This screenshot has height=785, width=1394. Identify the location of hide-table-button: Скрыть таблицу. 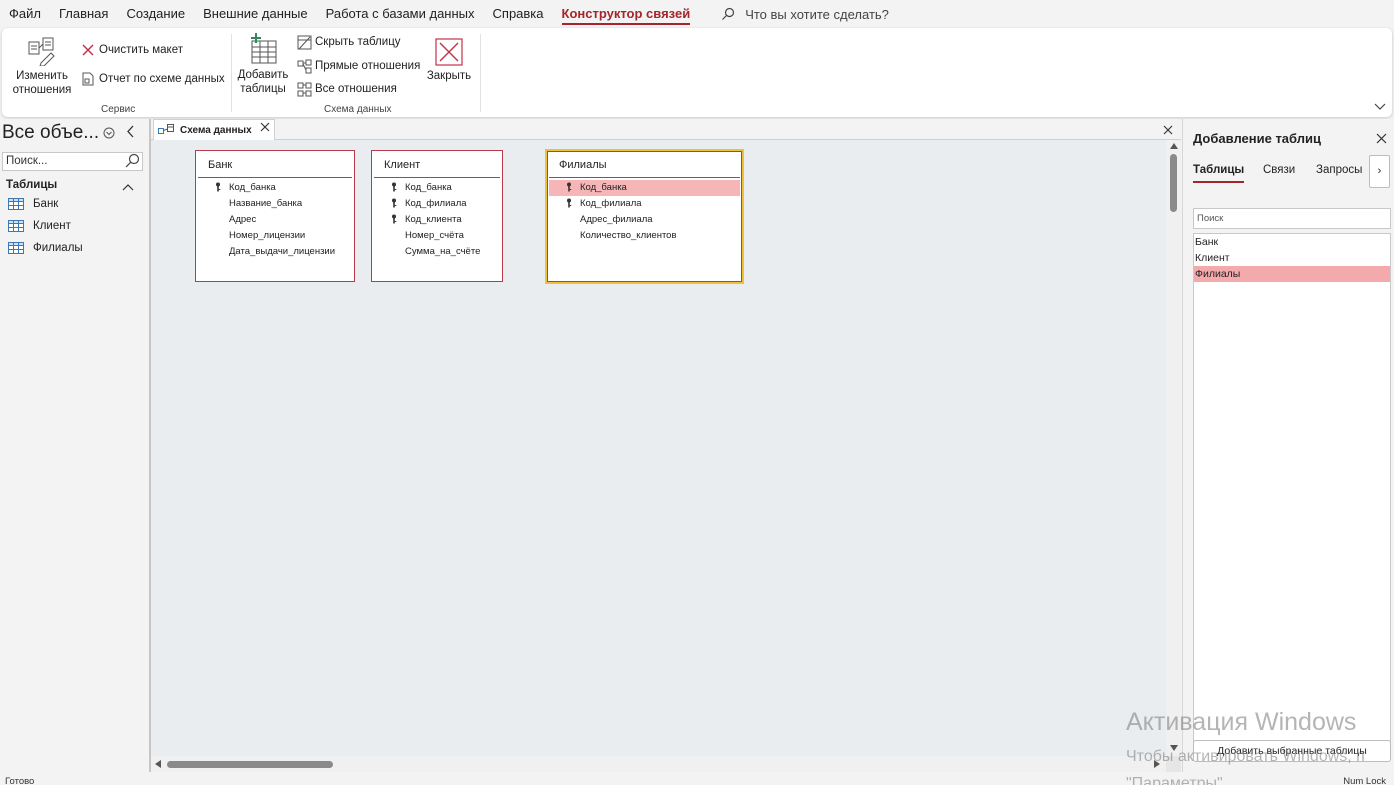
(348, 42).